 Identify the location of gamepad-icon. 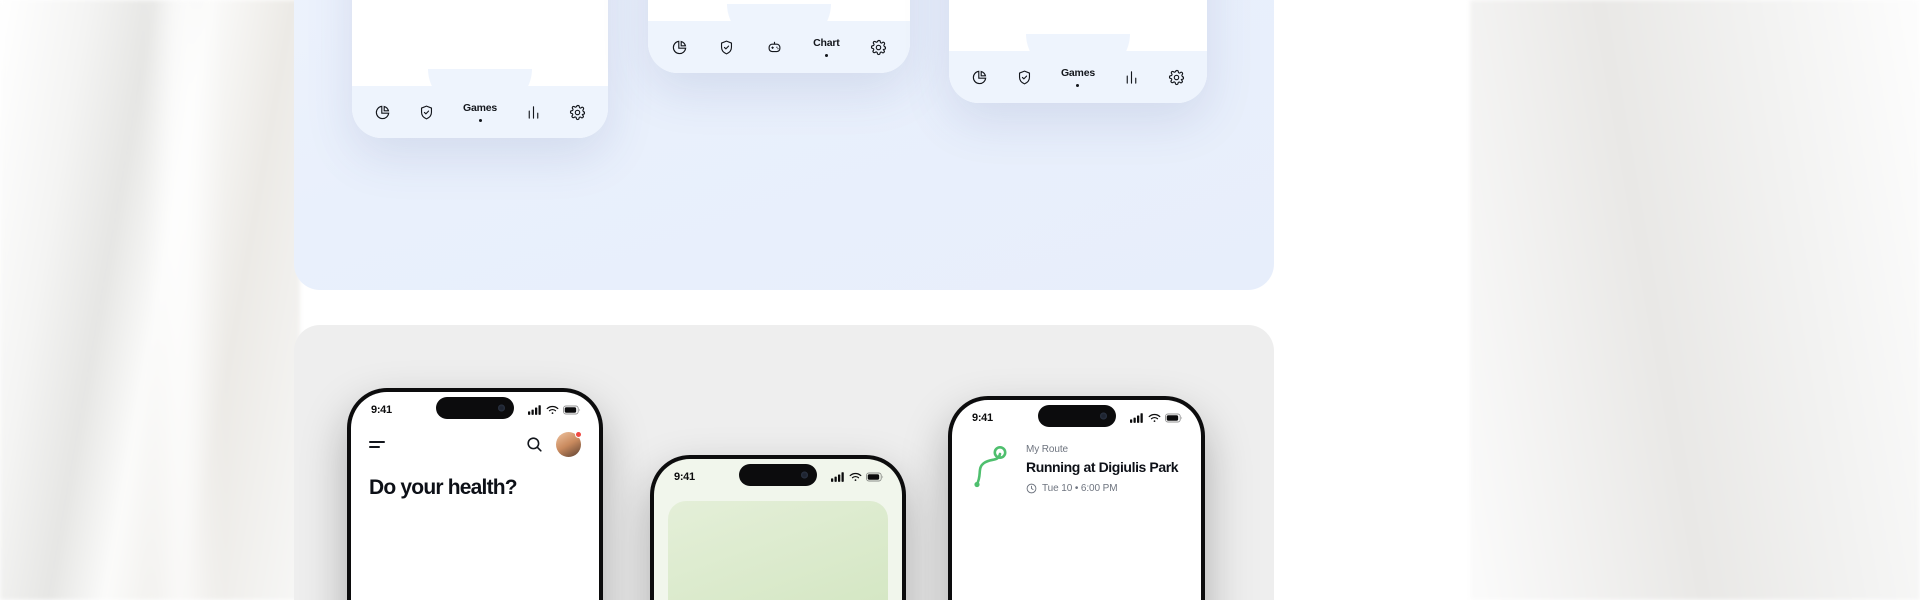
(774, 46).